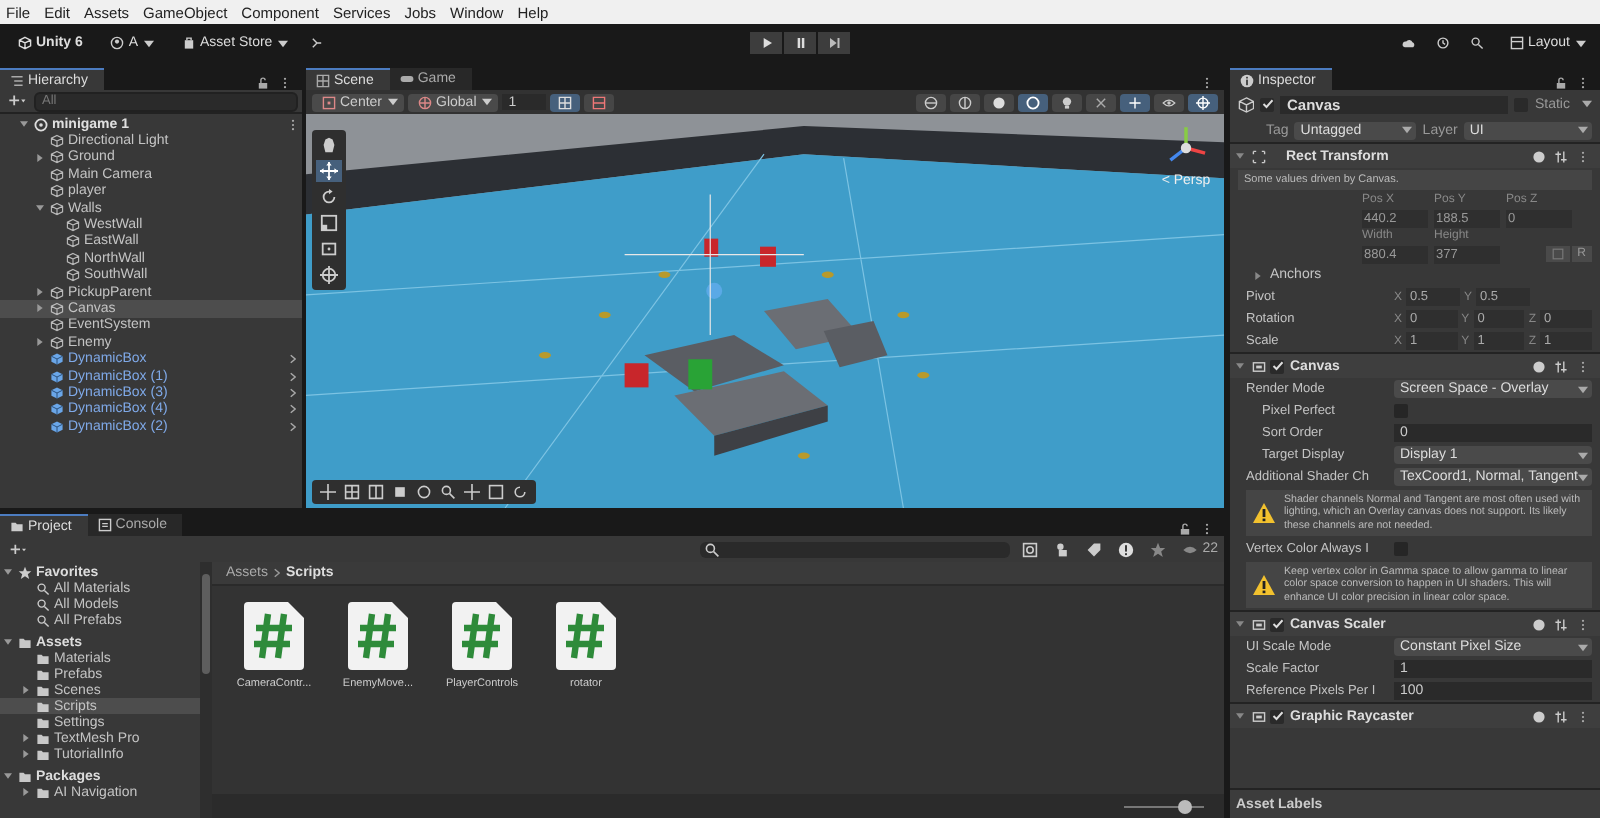 This screenshot has width=1600, height=818. I want to click on rect-icon, so click(329, 249).